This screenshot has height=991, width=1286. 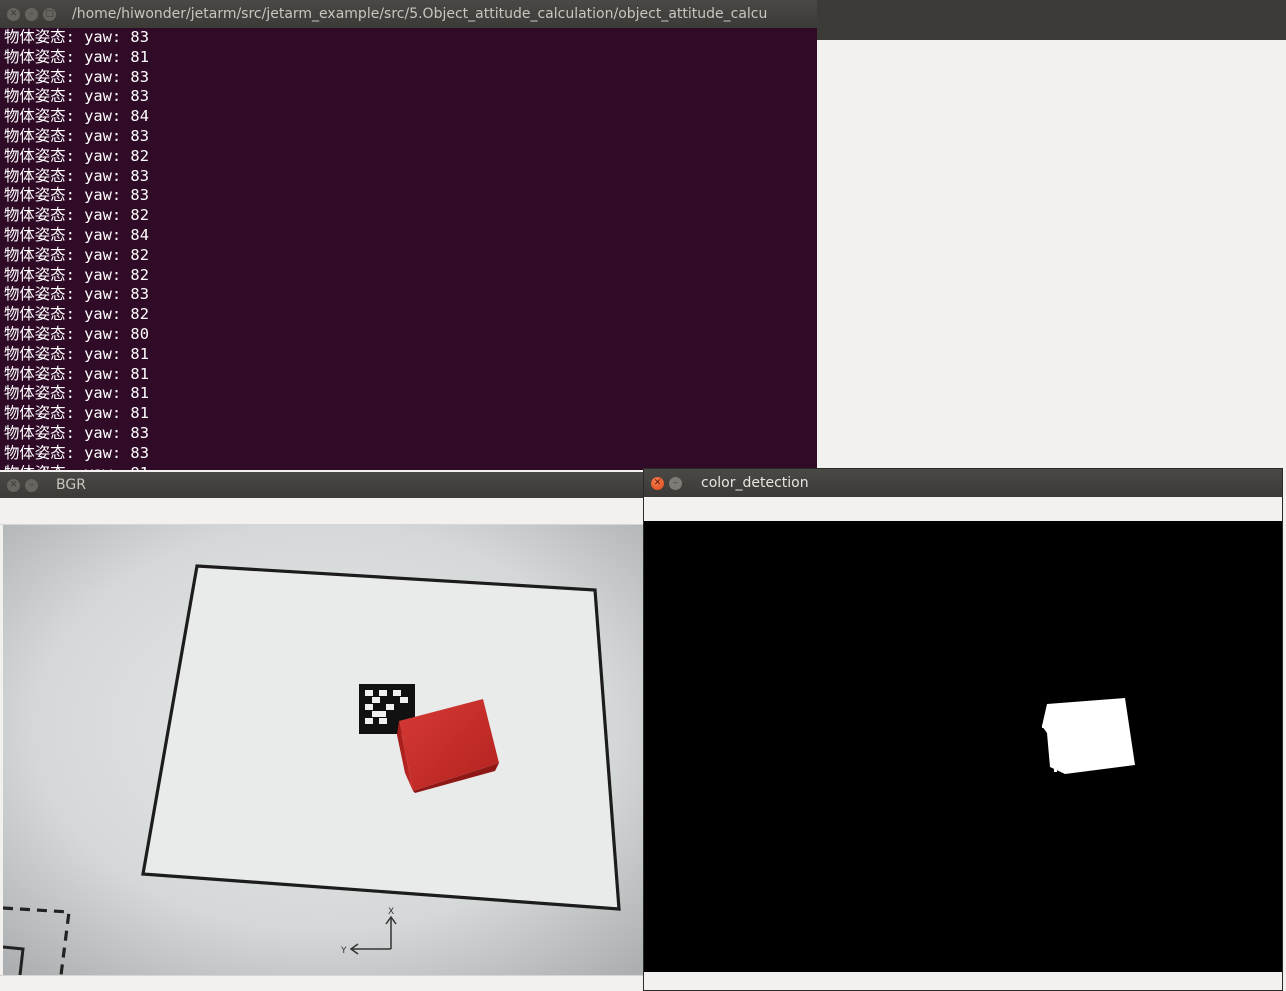 What do you see at coordinates (963, 981) in the screenshot?
I see `color-detection-statusbar` at bounding box center [963, 981].